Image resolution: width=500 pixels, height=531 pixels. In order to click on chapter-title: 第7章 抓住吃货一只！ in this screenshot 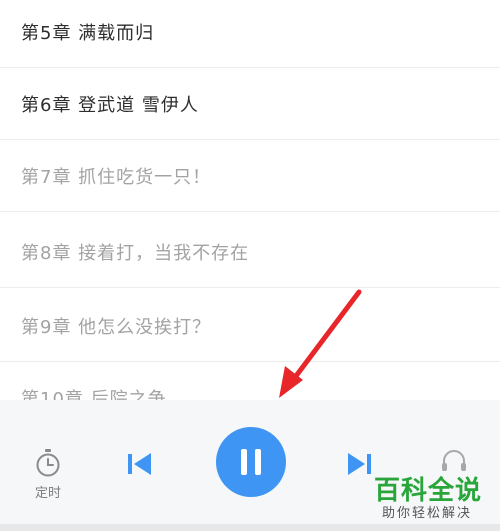, I will do `click(116, 177)`.